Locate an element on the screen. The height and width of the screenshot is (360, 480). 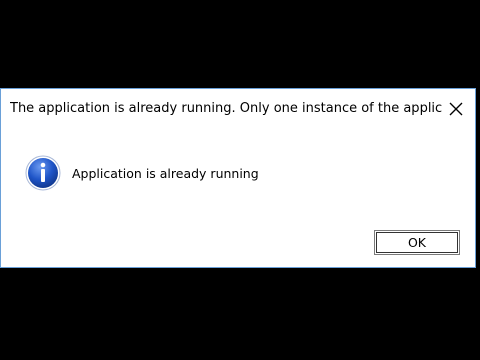
dialog-message: Application is already running is located at coordinates (165, 173).